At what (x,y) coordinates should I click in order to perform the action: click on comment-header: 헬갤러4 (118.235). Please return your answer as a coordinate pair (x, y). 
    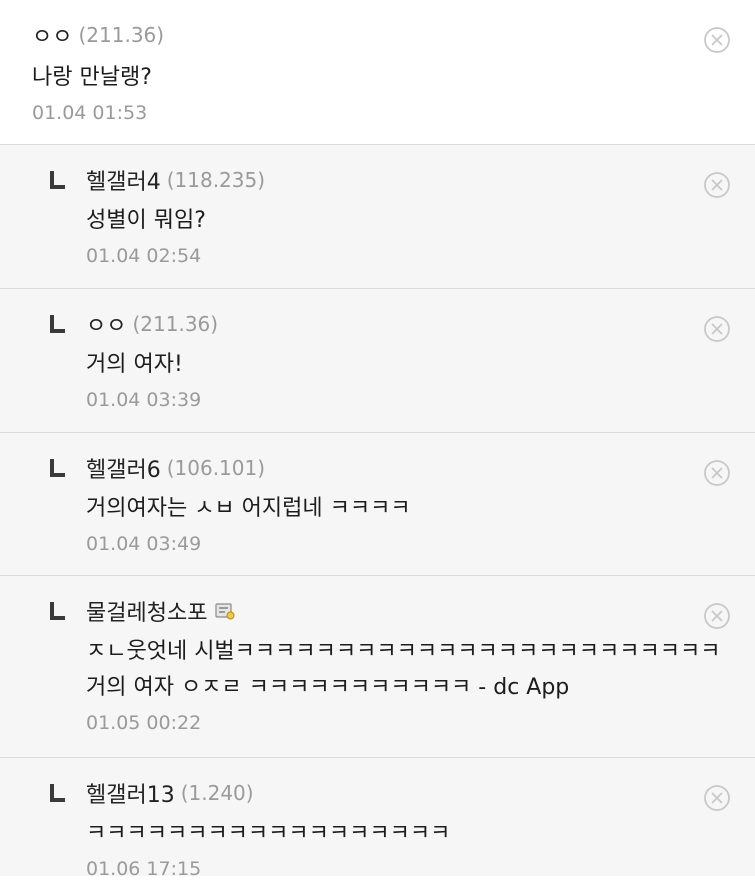
    Looking at the image, I should click on (401, 180).